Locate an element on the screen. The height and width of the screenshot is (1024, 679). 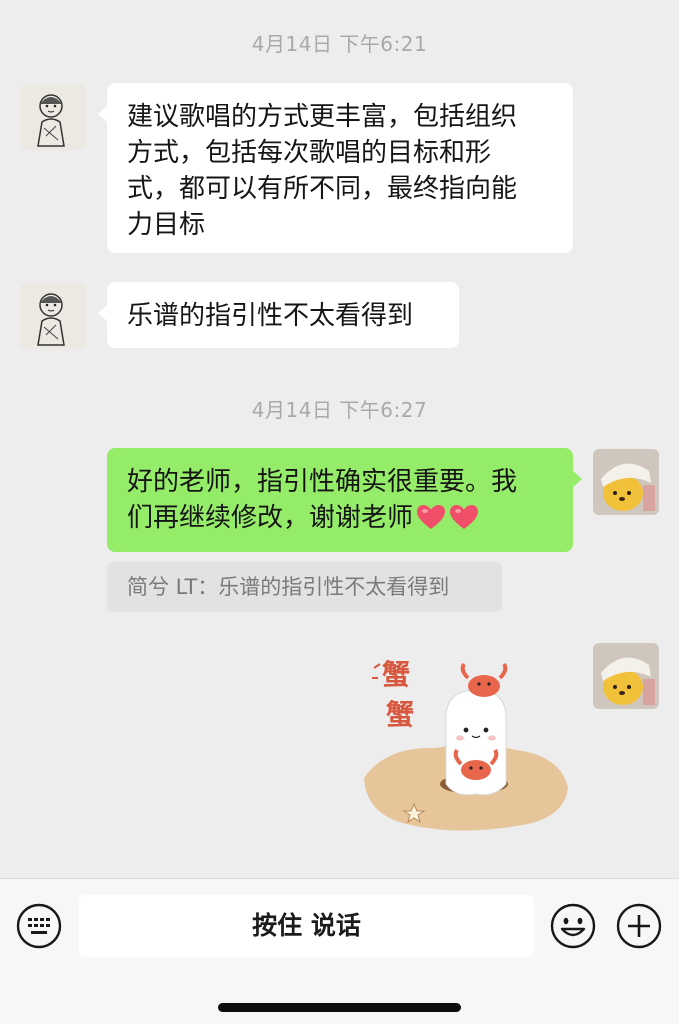
keyboard-icon is located at coordinates (39, 926).